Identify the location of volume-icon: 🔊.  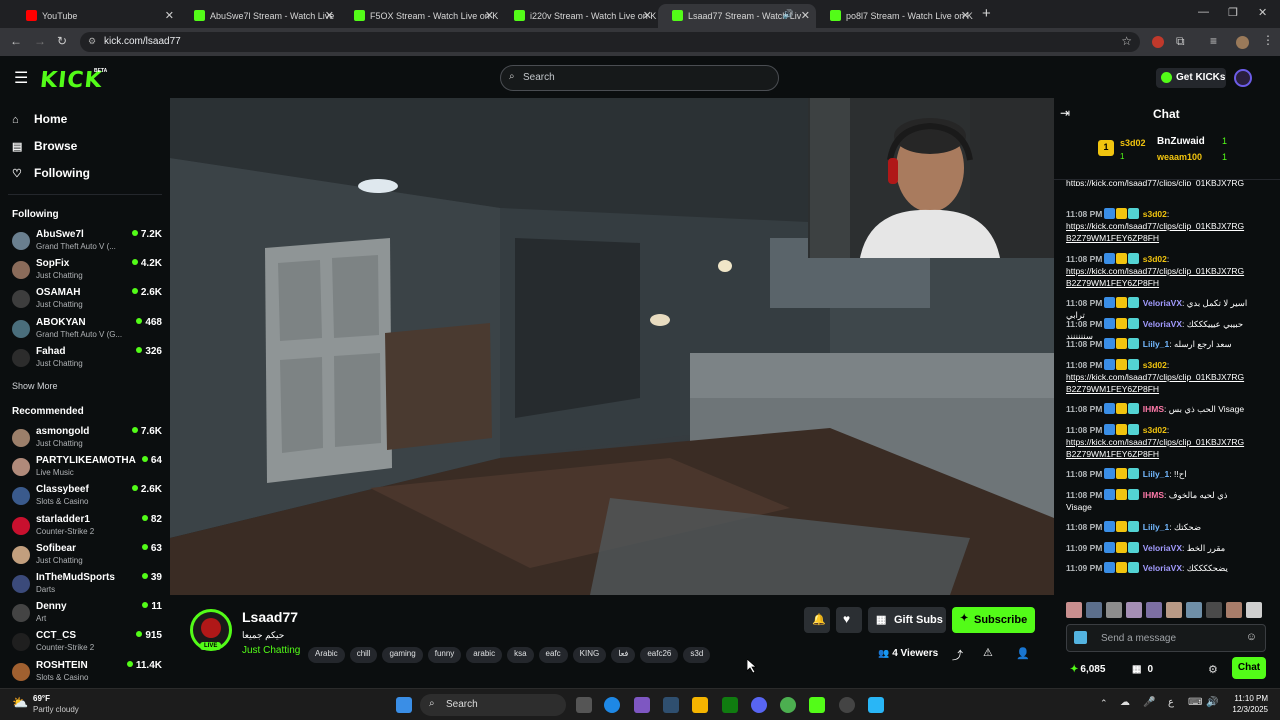
(1212, 702).